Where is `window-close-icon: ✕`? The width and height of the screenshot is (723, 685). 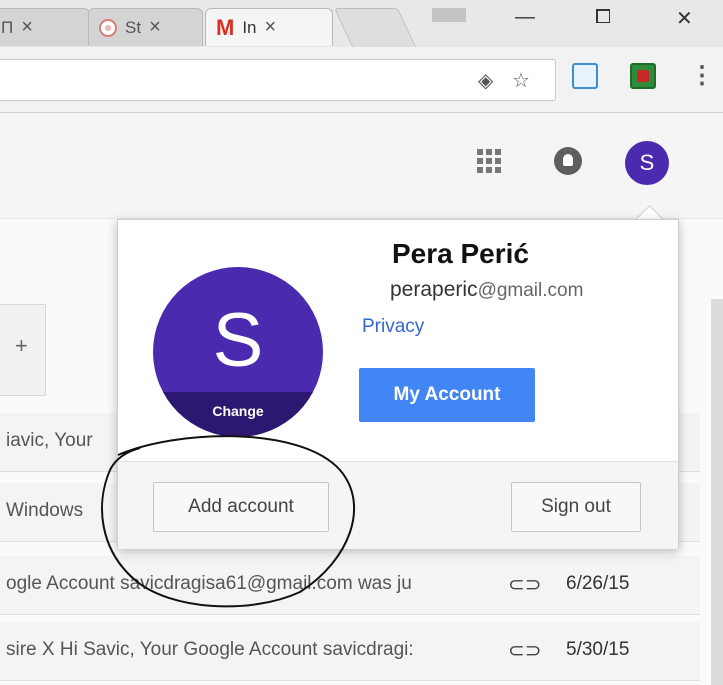 window-close-icon: ✕ is located at coordinates (684, 18).